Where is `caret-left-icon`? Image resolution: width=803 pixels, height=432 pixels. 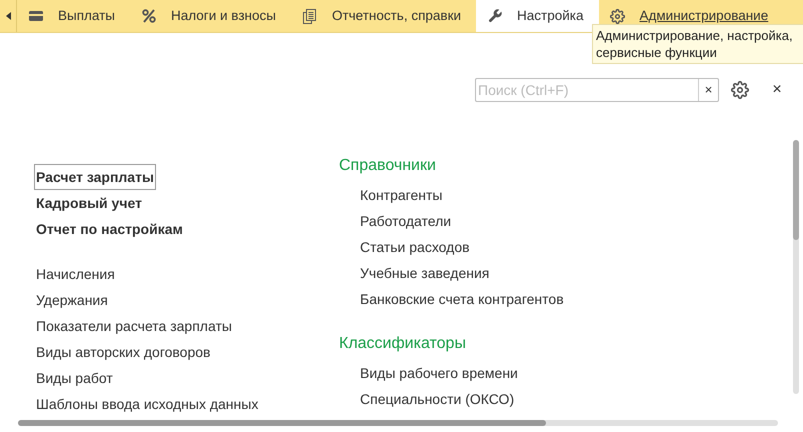
caret-left-icon is located at coordinates (8, 16).